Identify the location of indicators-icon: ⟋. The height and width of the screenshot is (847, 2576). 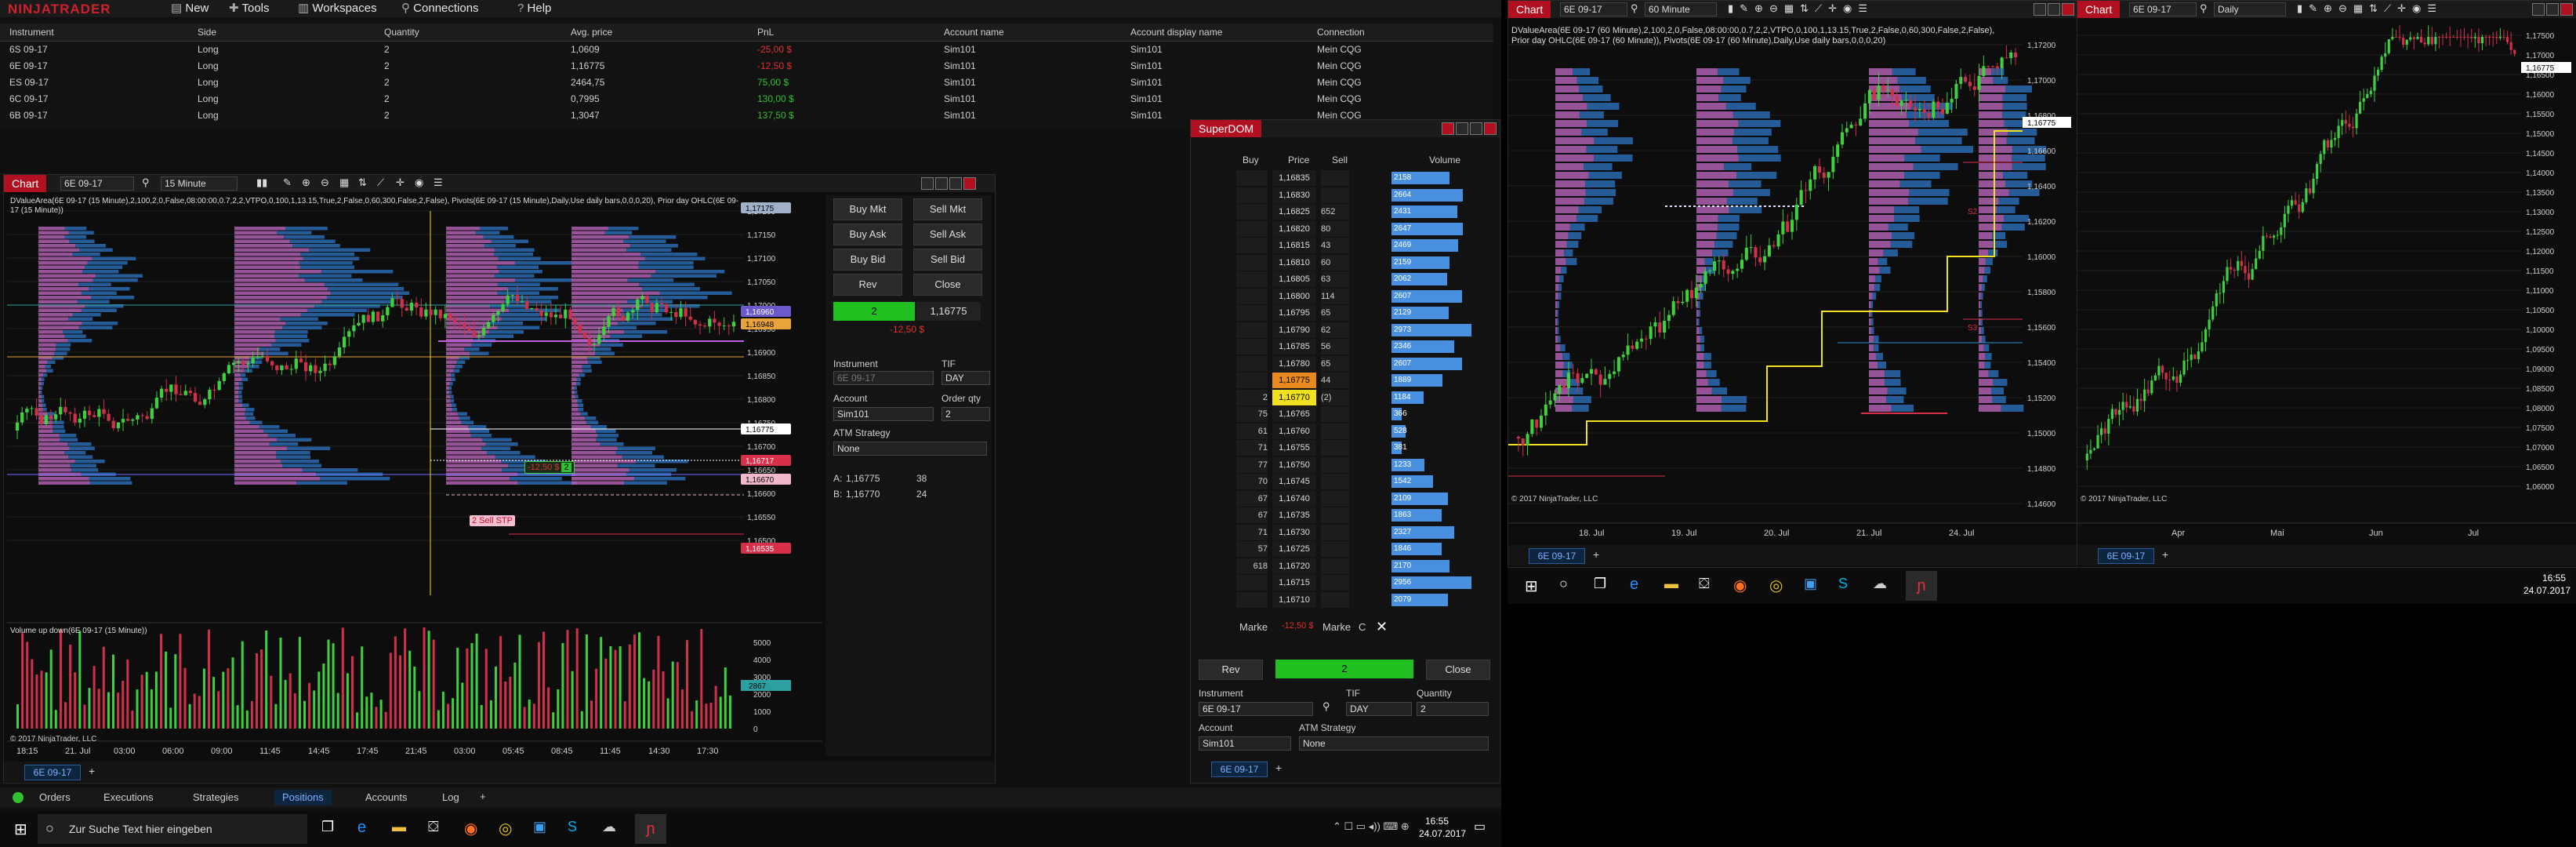
(381, 182).